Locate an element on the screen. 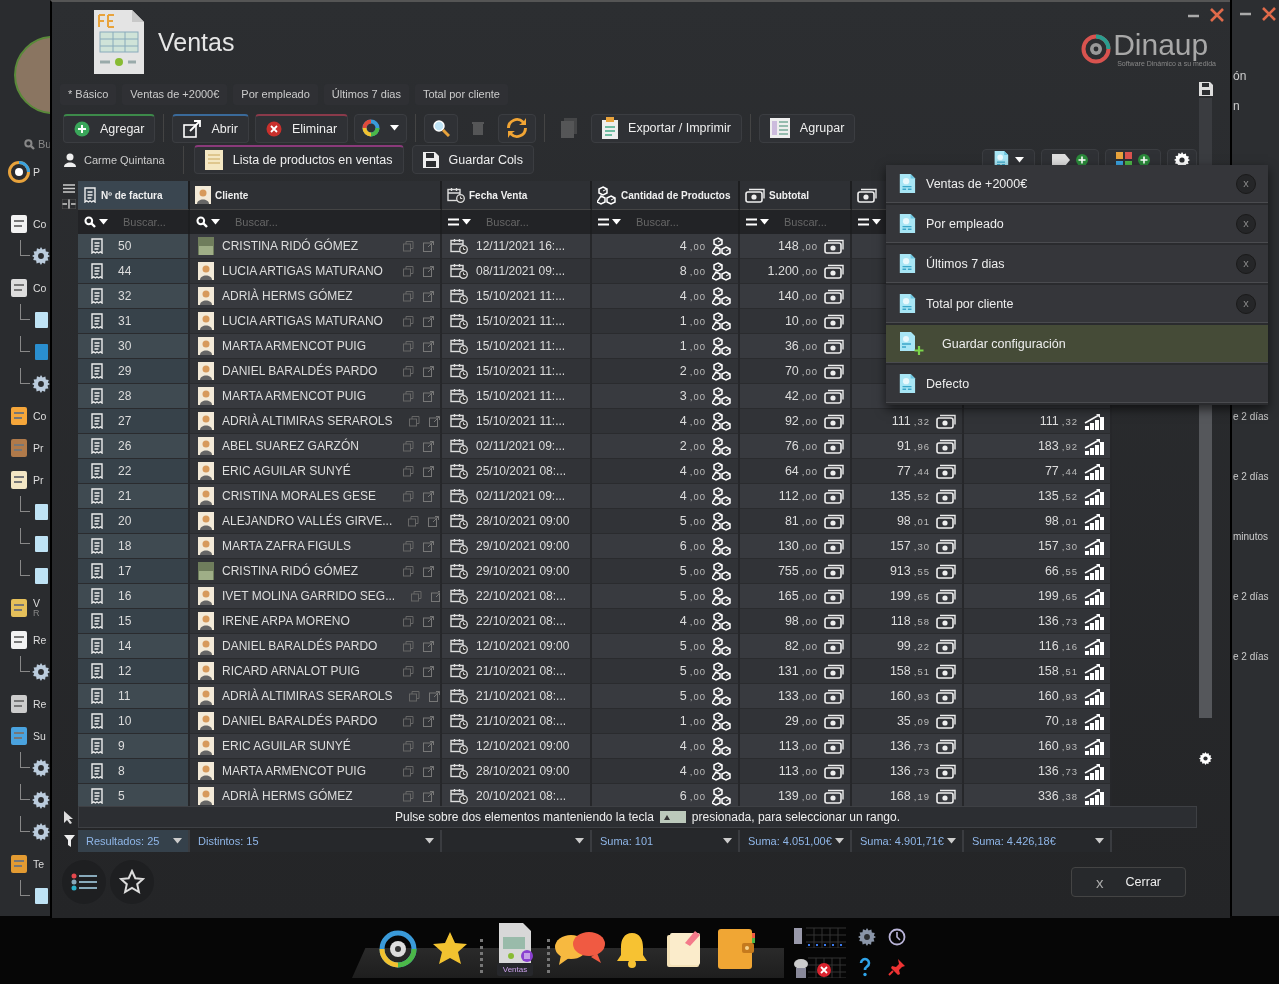  column-header: Cliente is located at coordinates (232, 195).